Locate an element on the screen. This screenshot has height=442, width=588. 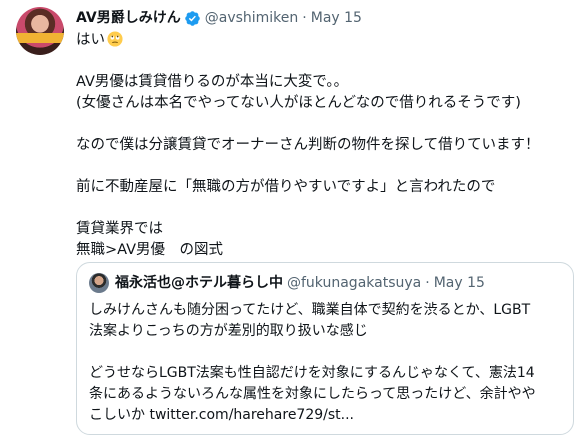
tweet-line: AV男優は賃貸借りるのが本当に大変で。。 is located at coordinates (212, 82).